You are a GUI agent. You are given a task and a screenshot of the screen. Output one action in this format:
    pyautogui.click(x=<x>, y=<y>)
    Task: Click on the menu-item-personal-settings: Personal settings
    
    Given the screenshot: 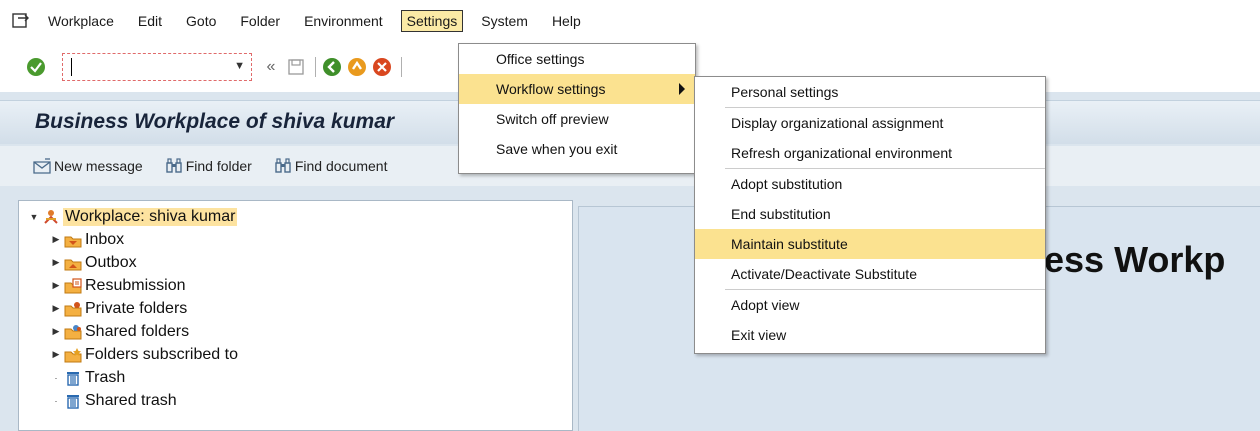 What is the action you would take?
    pyautogui.click(x=870, y=92)
    